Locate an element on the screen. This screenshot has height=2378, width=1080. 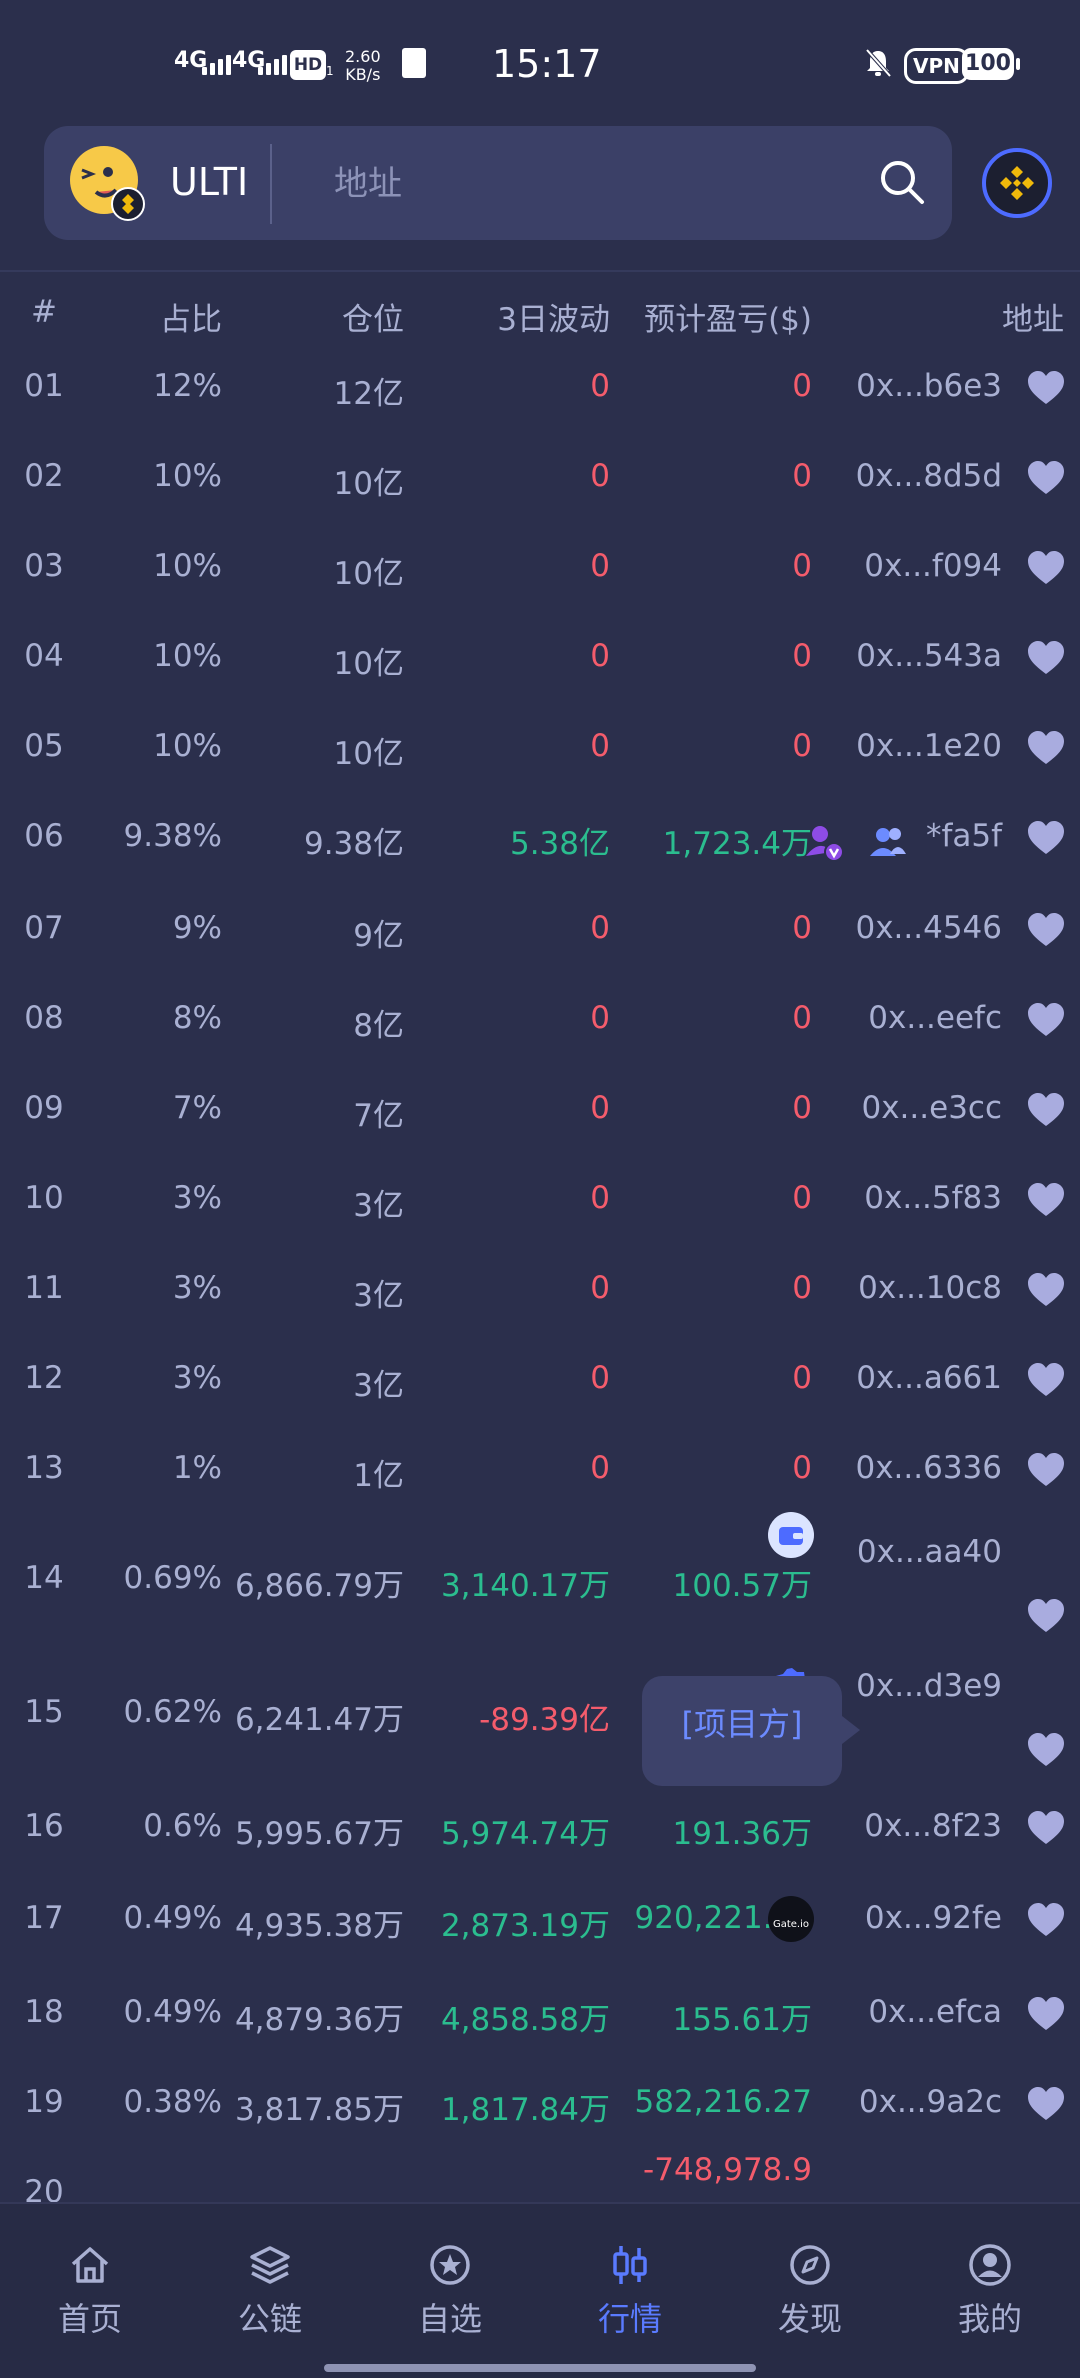
table-row: 08 8% 8亿 0 0 0x...eefc is located at coordinates (540, 1030).